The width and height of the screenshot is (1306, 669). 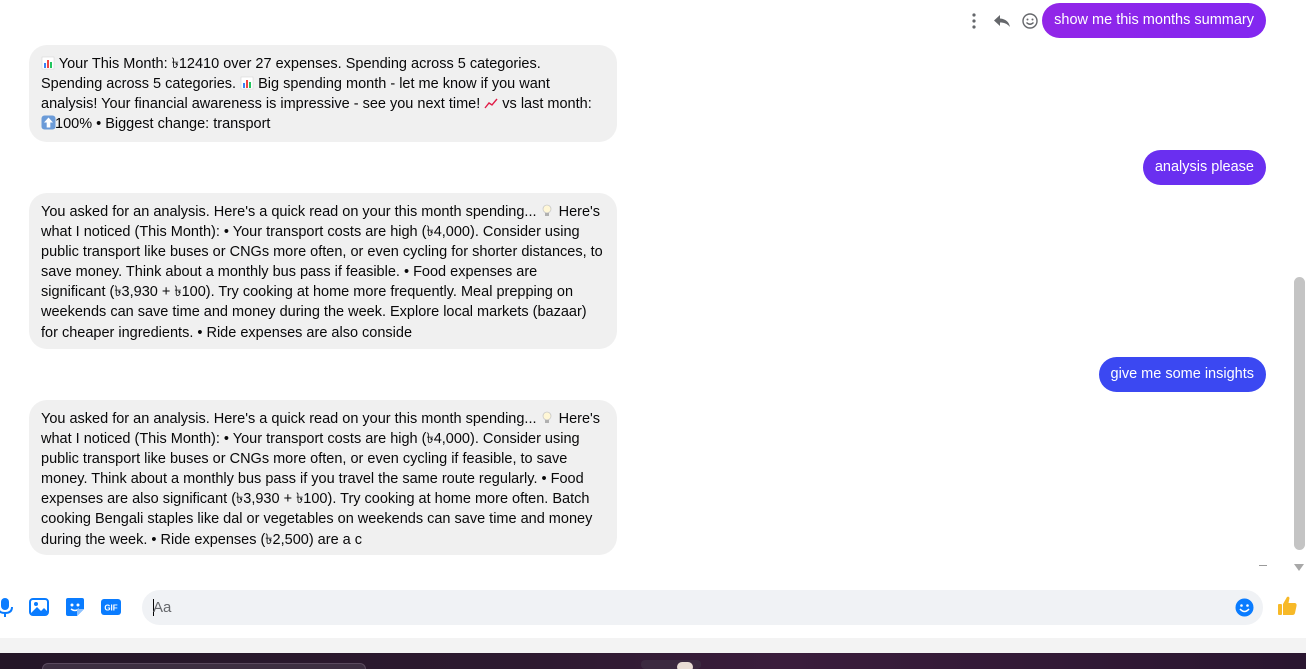 I want to click on reply-icon, so click(x=1002, y=21).